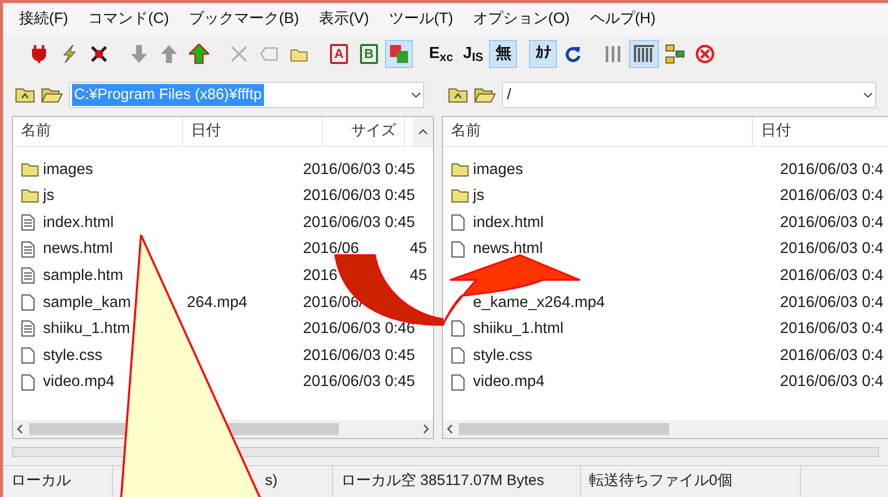 This screenshot has width=888, height=497. Describe the element at coordinates (665, 222) in the screenshot. I see `file-row: index.html 2016/06/03 0:4` at that location.